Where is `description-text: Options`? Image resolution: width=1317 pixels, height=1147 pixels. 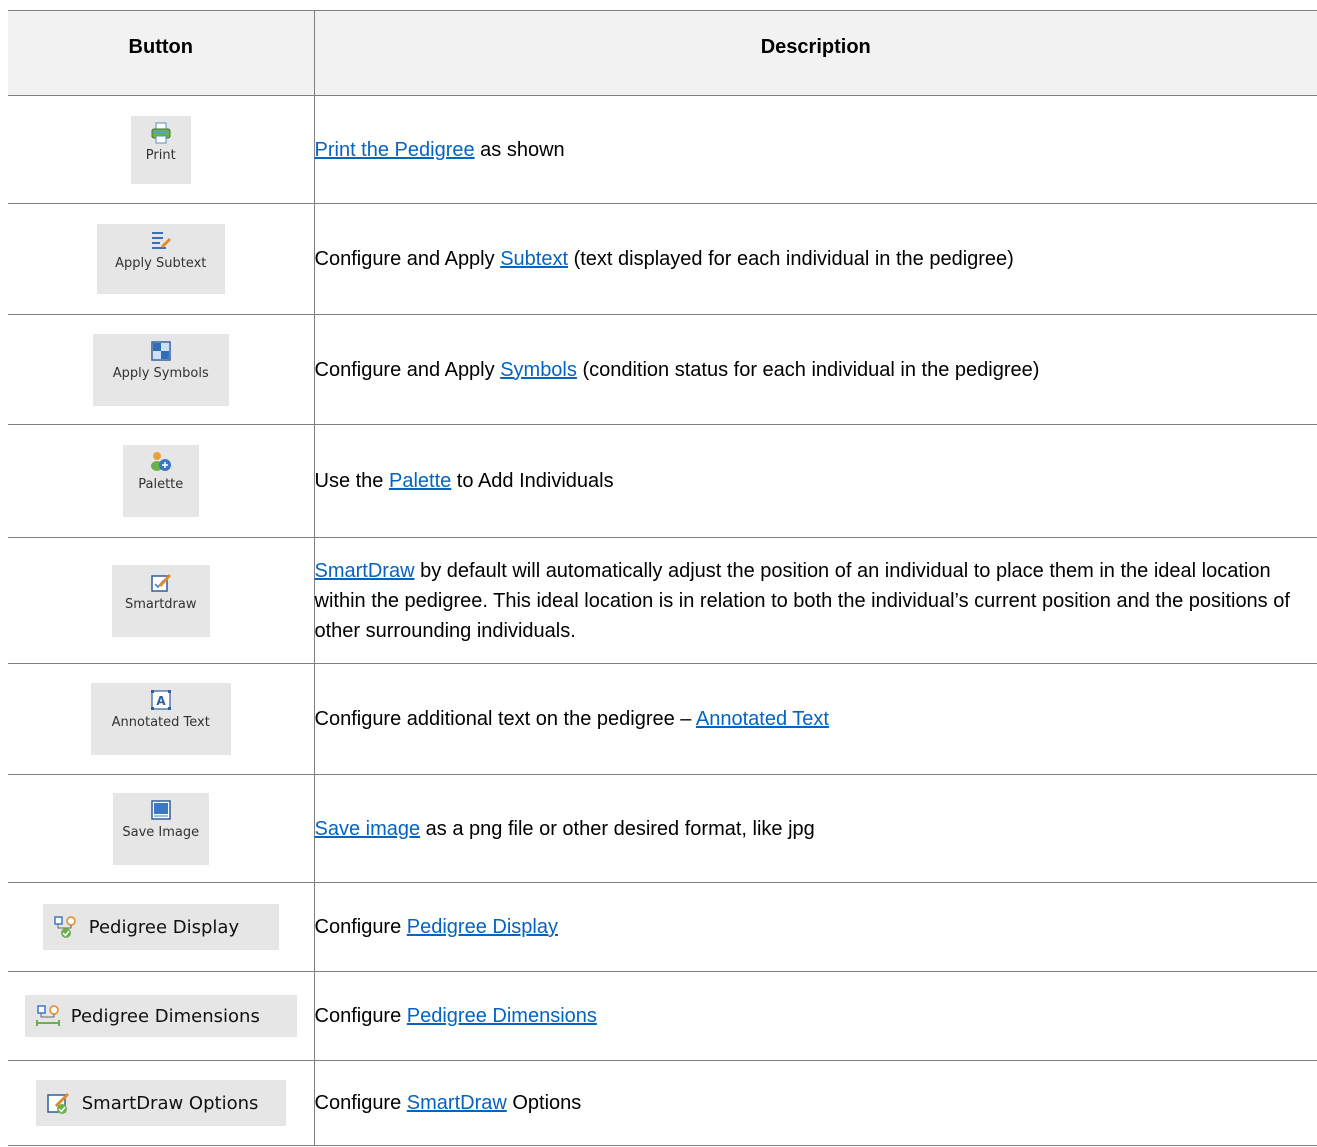
description-text: Options is located at coordinates (544, 1103).